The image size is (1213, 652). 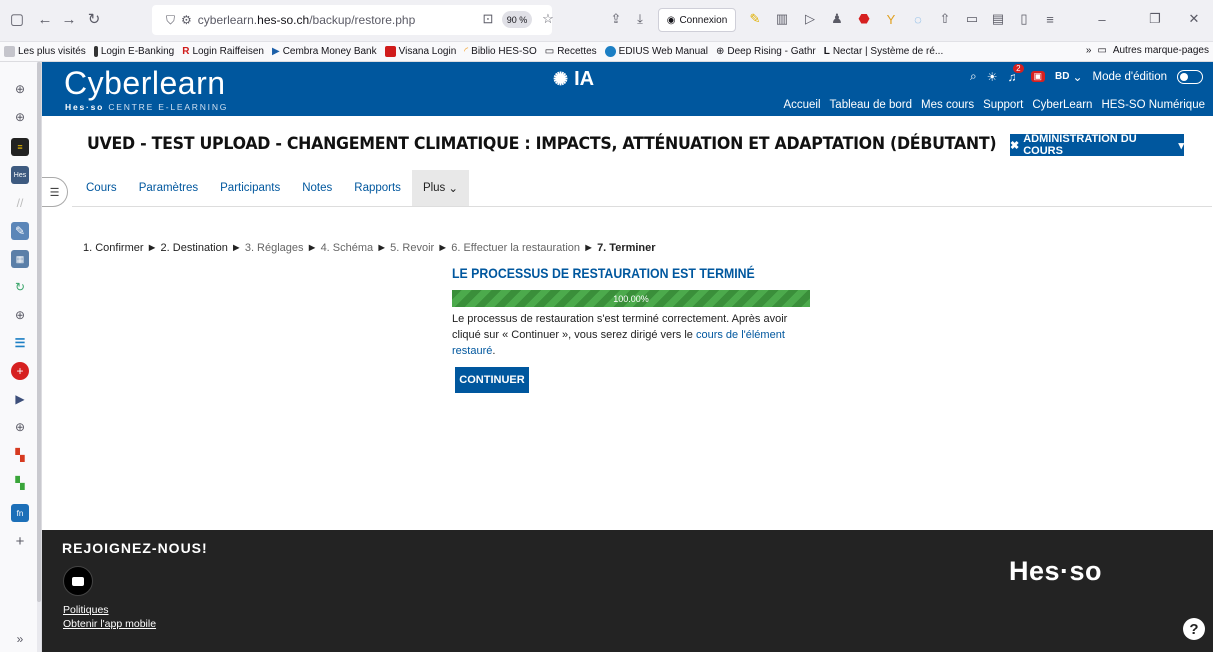 What do you see at coordinates (697, 20) in the screenshot?
I see `connexion-button: ◉ Connexion` at bounding box center [697, 20].